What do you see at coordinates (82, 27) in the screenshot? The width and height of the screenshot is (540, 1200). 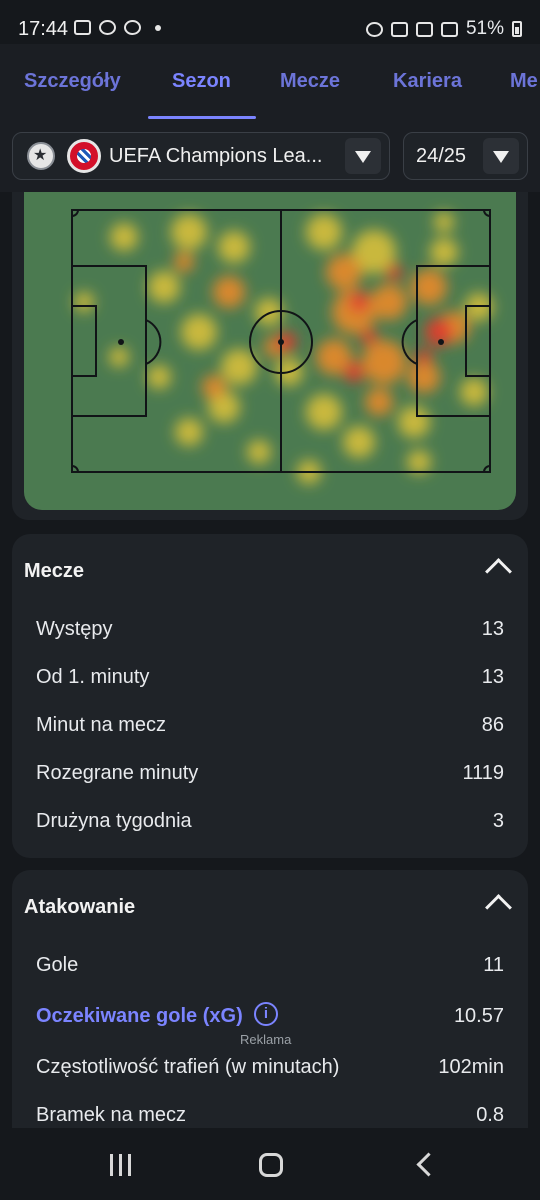 I see `gallery-icon` at bounding box center [82, 27].